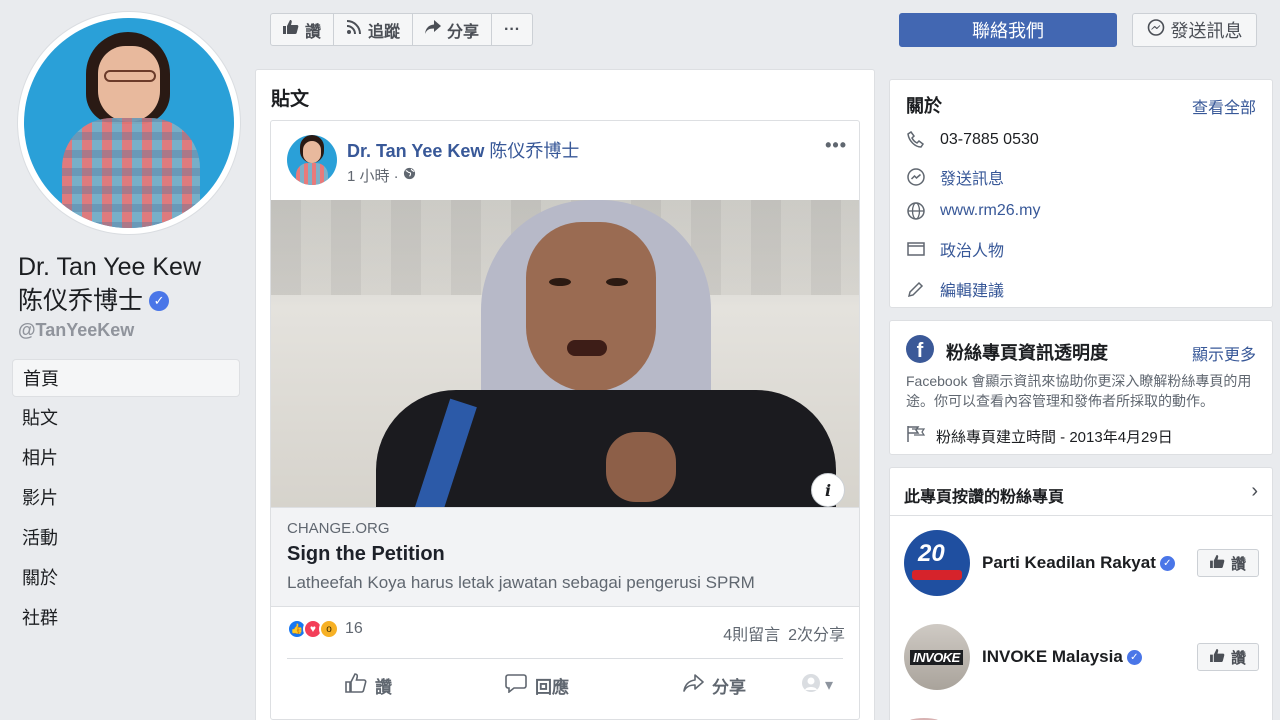  I want to click on post-share-label: 分享, so click(728, 687).